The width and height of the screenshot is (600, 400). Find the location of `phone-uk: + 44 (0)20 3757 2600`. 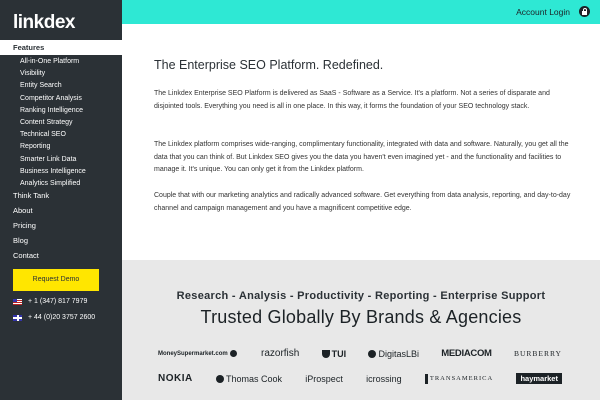

phone-uk: + 44 (0)20 3757 2600 is located at coordinates (54, 317).